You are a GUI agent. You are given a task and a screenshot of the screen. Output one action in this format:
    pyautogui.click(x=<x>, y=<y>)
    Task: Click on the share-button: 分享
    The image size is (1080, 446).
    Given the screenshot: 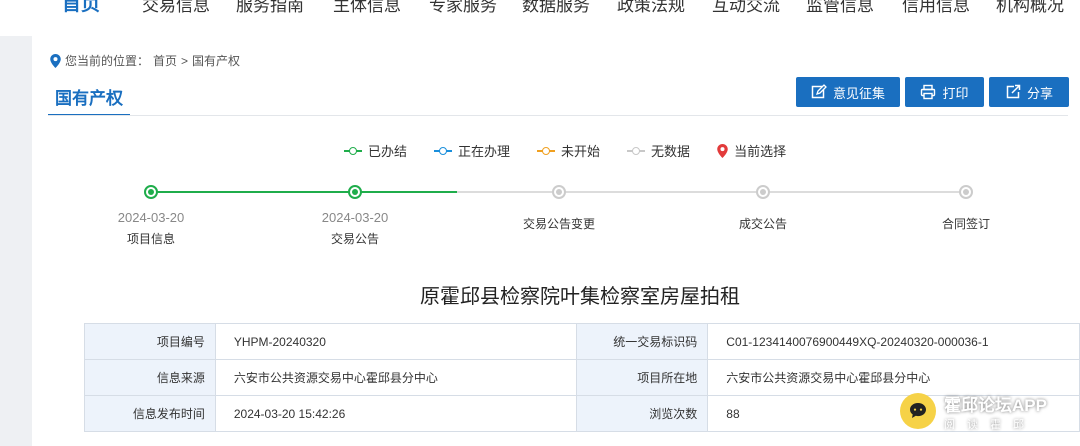 What is the action you would take?
    pyautogui.click(x=1029, y=92)
    